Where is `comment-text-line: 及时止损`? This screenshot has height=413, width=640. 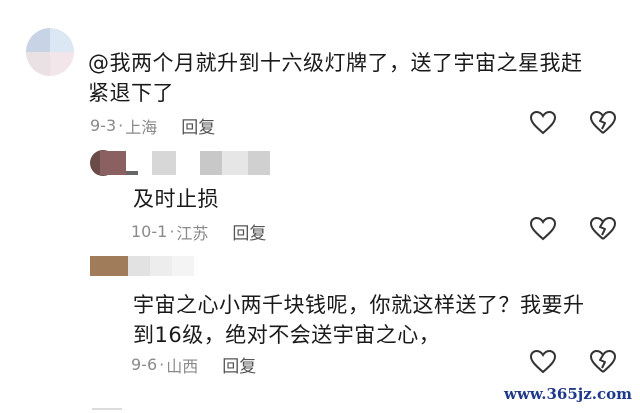
comment-text-line: 及时止损 is located at coordinates (176, 199).